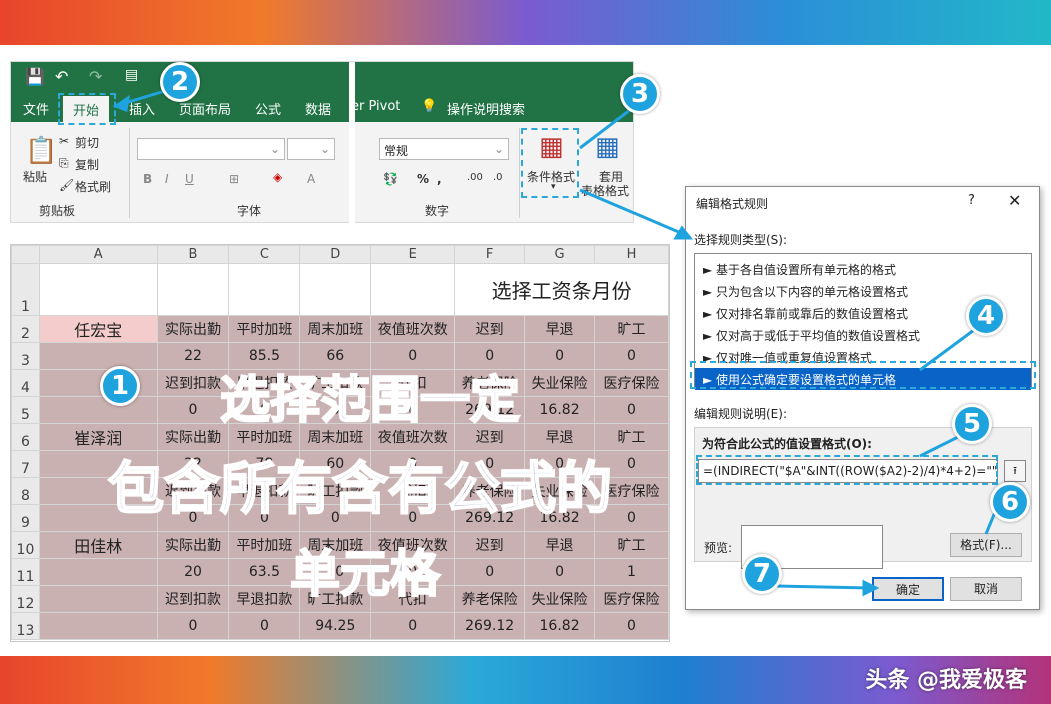  What do you see at coordinates (25, 545) in the screenshot?
I see `row-header: 10` at bounding box center [25, 545].